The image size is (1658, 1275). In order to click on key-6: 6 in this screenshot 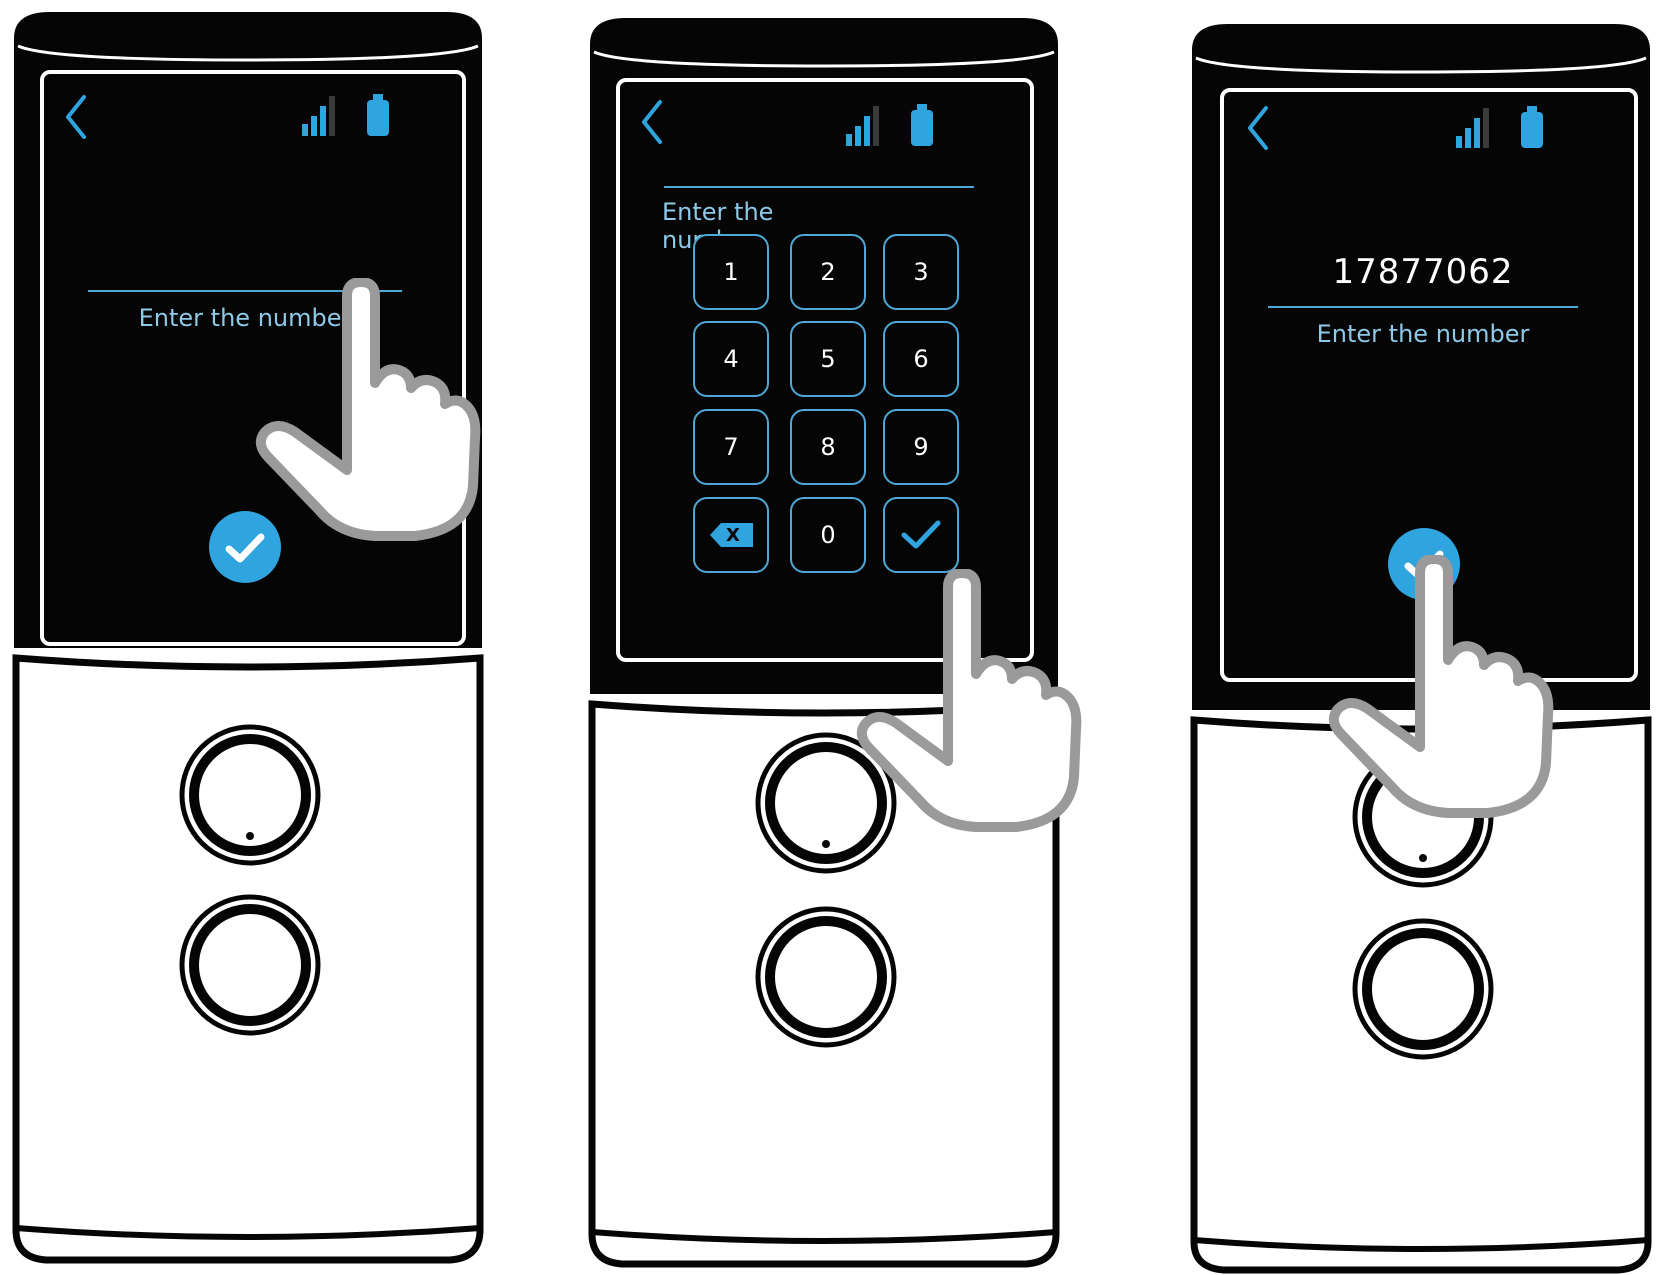, I will do `click(921, 359)`.